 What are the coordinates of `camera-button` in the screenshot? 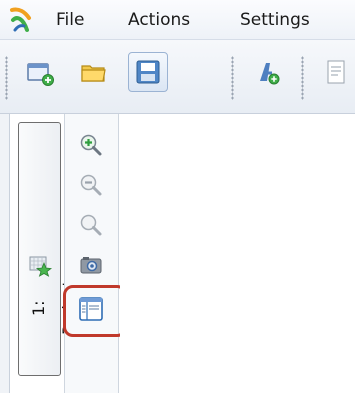 It's located at (91, 265).